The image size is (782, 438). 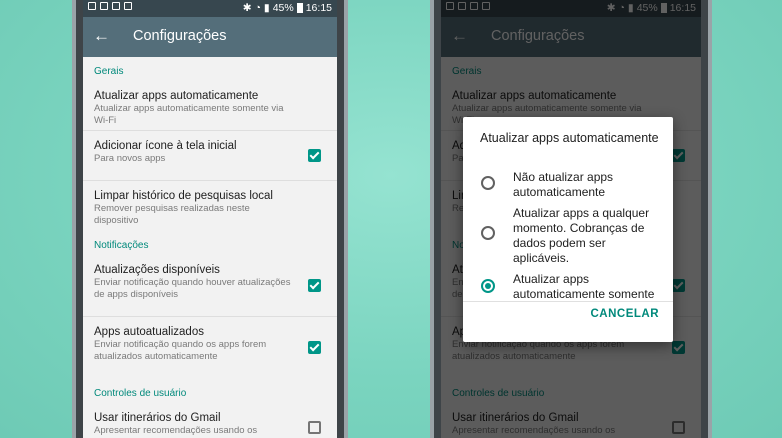 What do you see at coordinates (110, 6) in the screenshot?
I see `notification-icons` at bounding box center [110, 6].